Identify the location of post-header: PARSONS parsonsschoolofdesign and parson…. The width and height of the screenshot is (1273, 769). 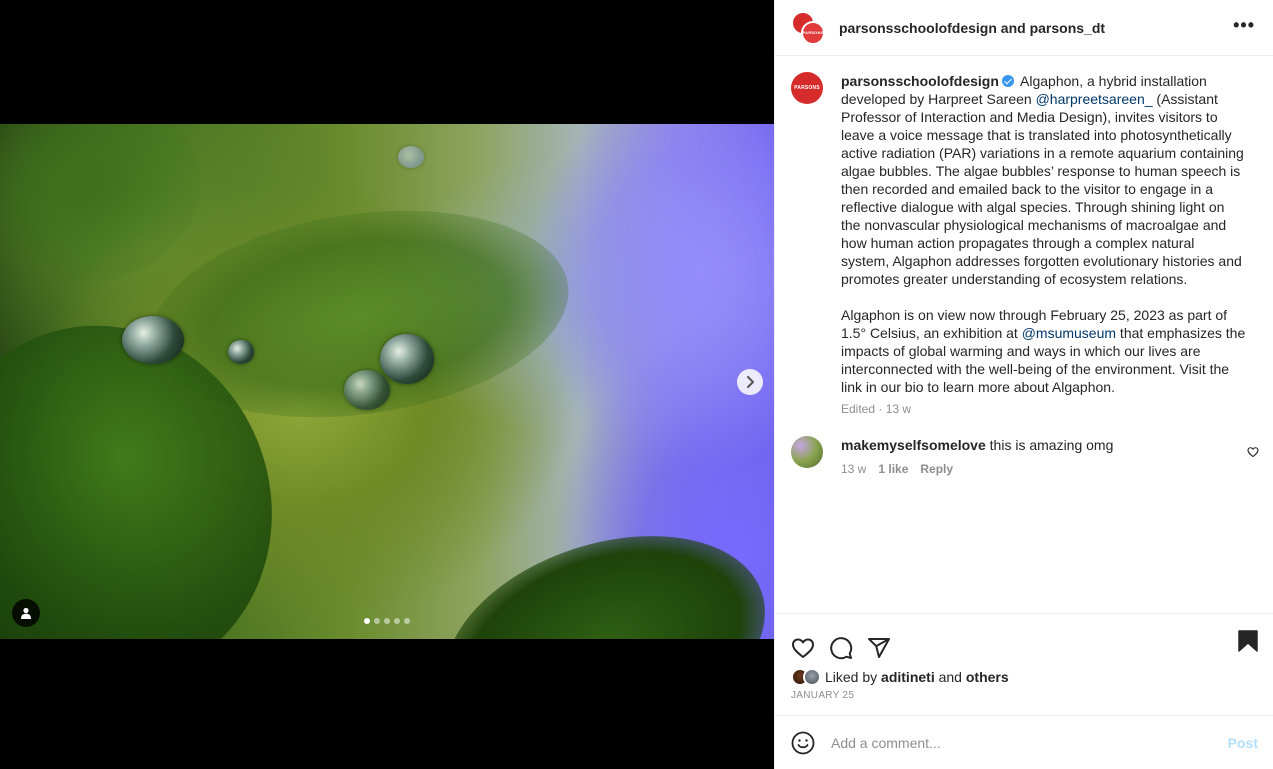
(1024, 28).